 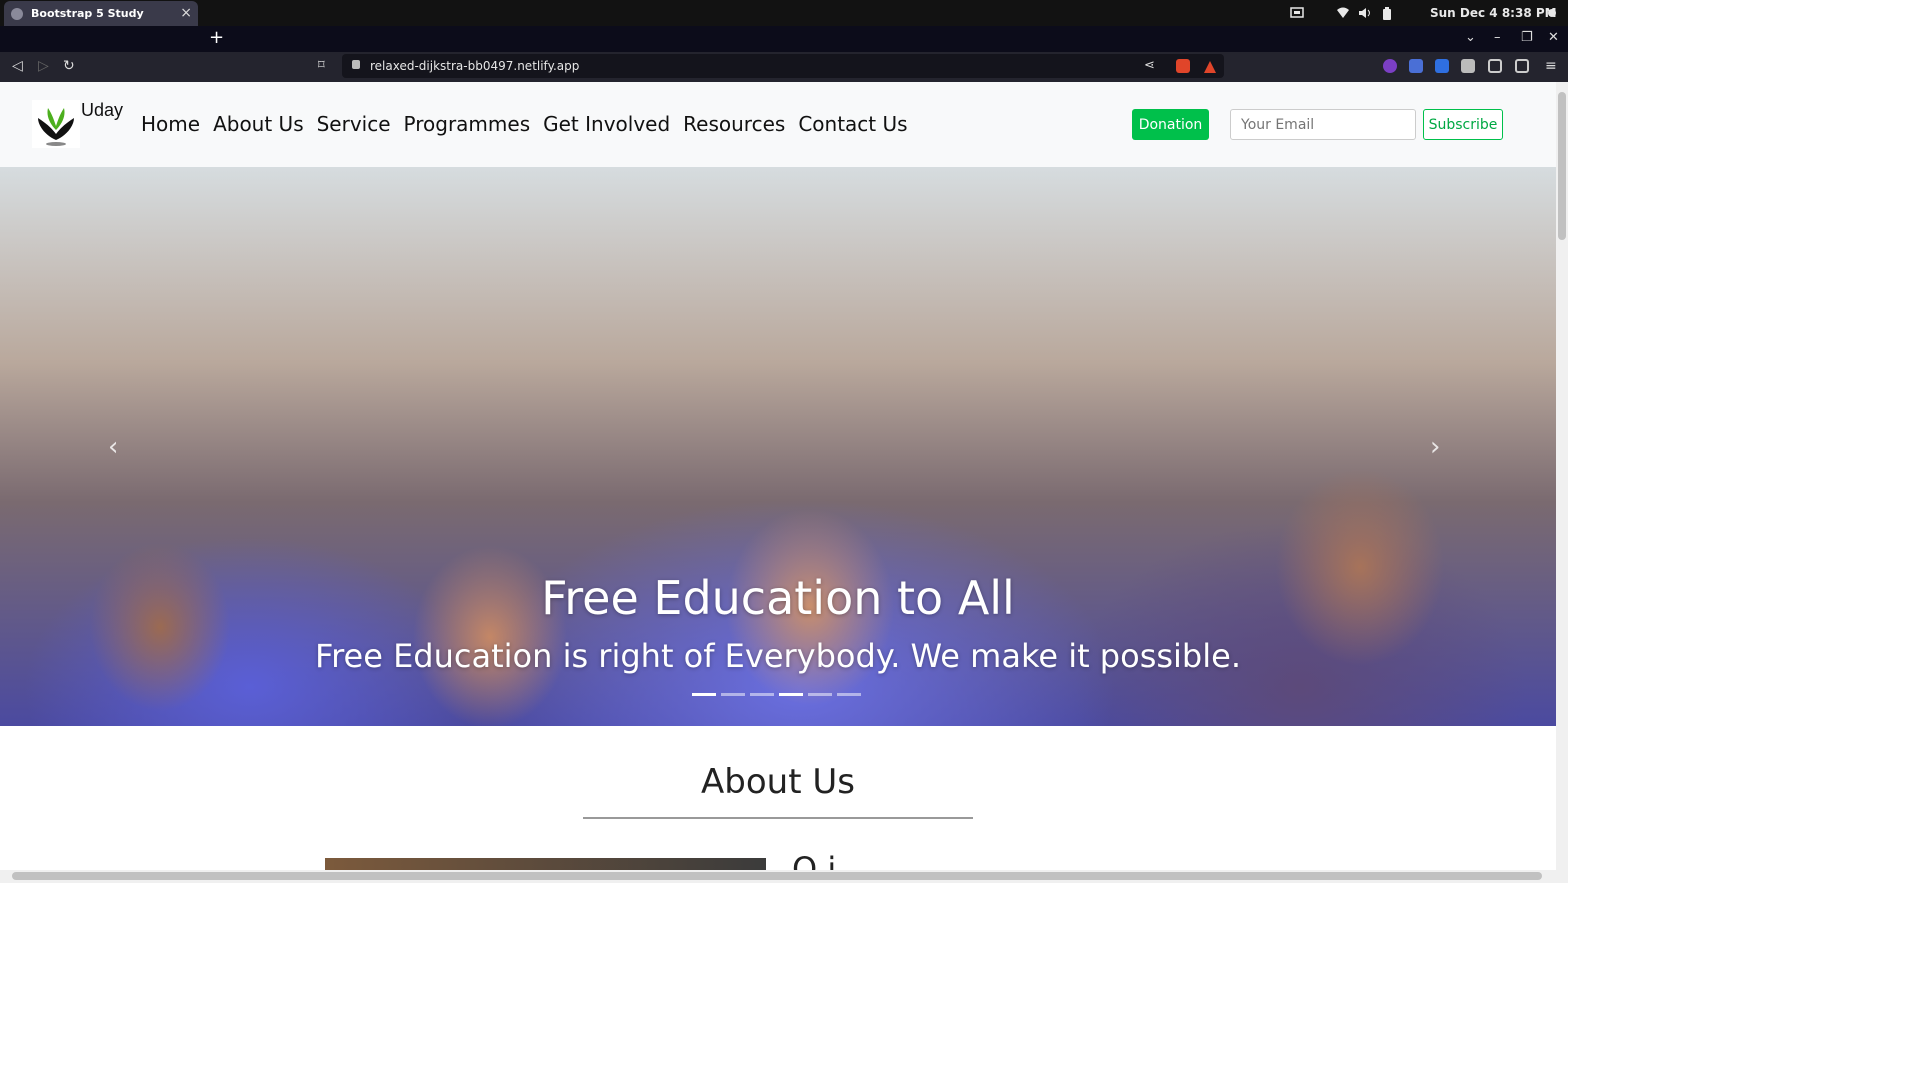 What do you see at coordinates (56, 124) in the screenshot?
I see `logo-icon` at bounding box center [56, 124].